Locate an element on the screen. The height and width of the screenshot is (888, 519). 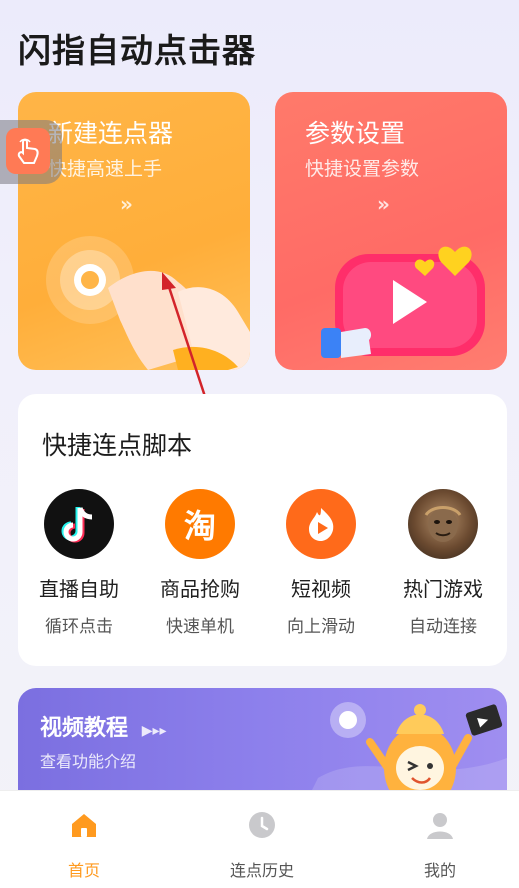
script-desc: 循环点击 is located at coordinates (79, 627).